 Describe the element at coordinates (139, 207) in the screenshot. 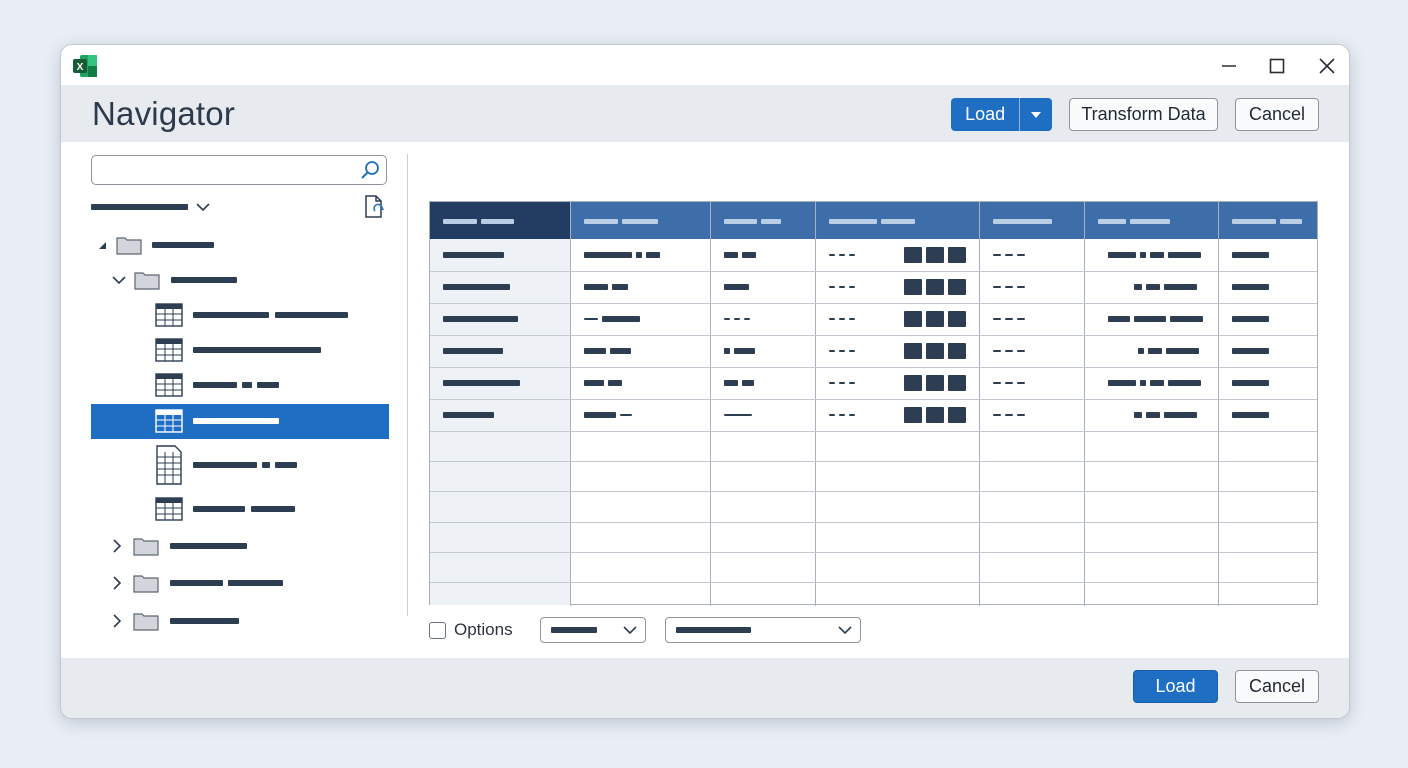

I see `display-options-text` at that location.